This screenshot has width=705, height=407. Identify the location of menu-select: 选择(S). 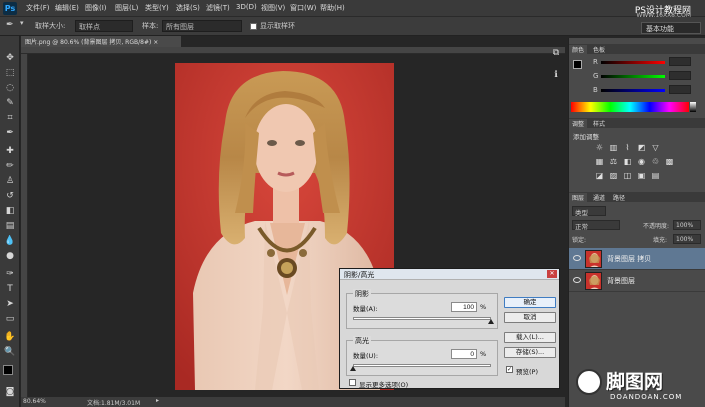
(188, 8).